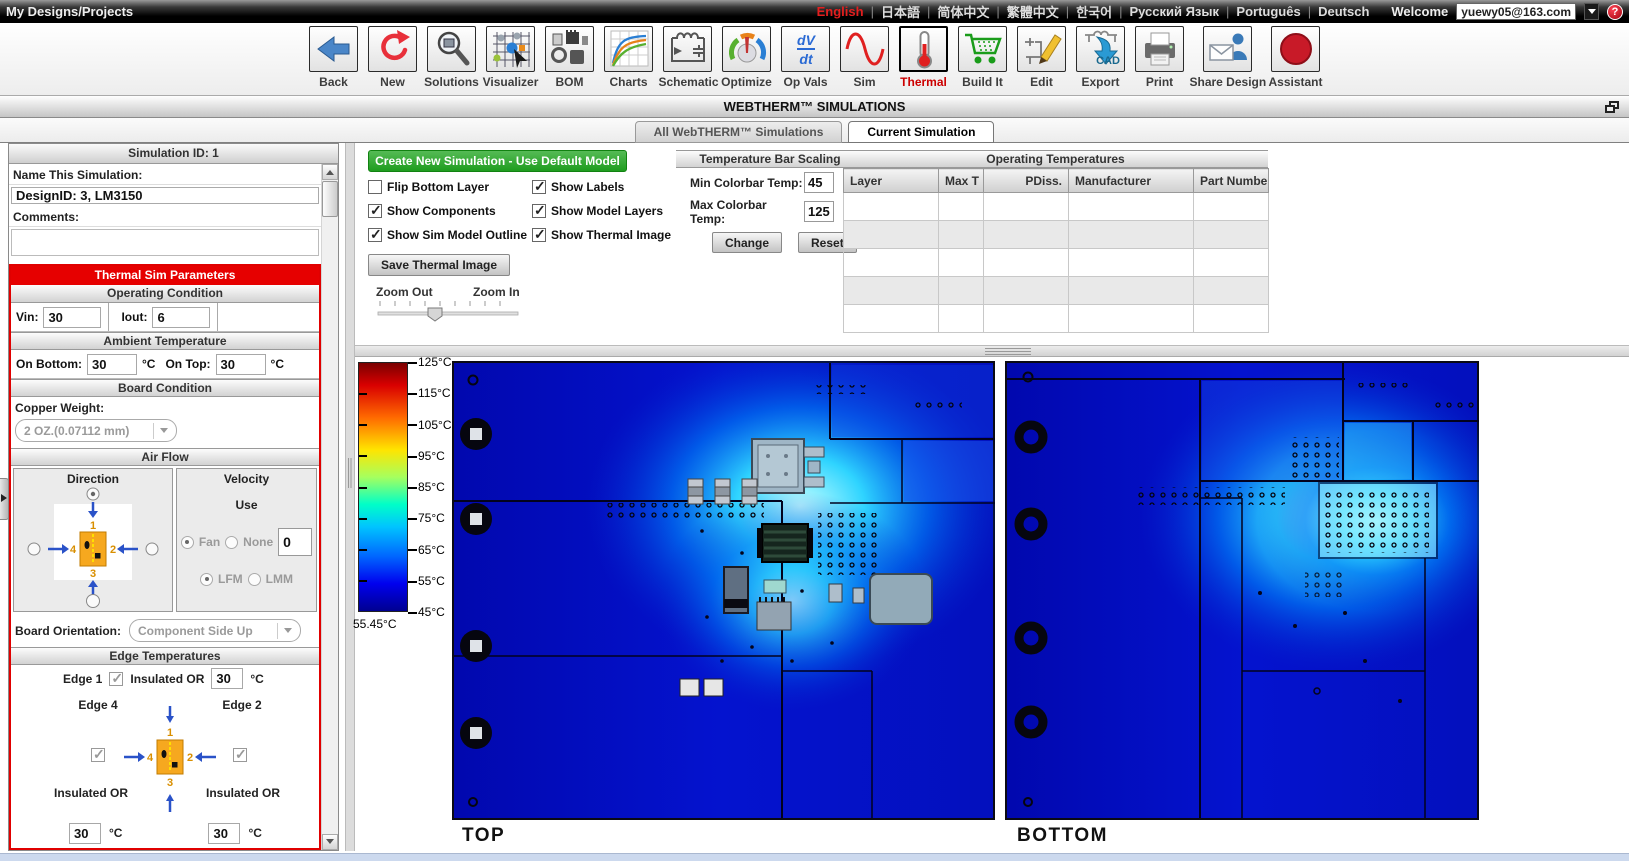  I want to click on toolbar-button-schematic: Schematic, so click(689, 57).